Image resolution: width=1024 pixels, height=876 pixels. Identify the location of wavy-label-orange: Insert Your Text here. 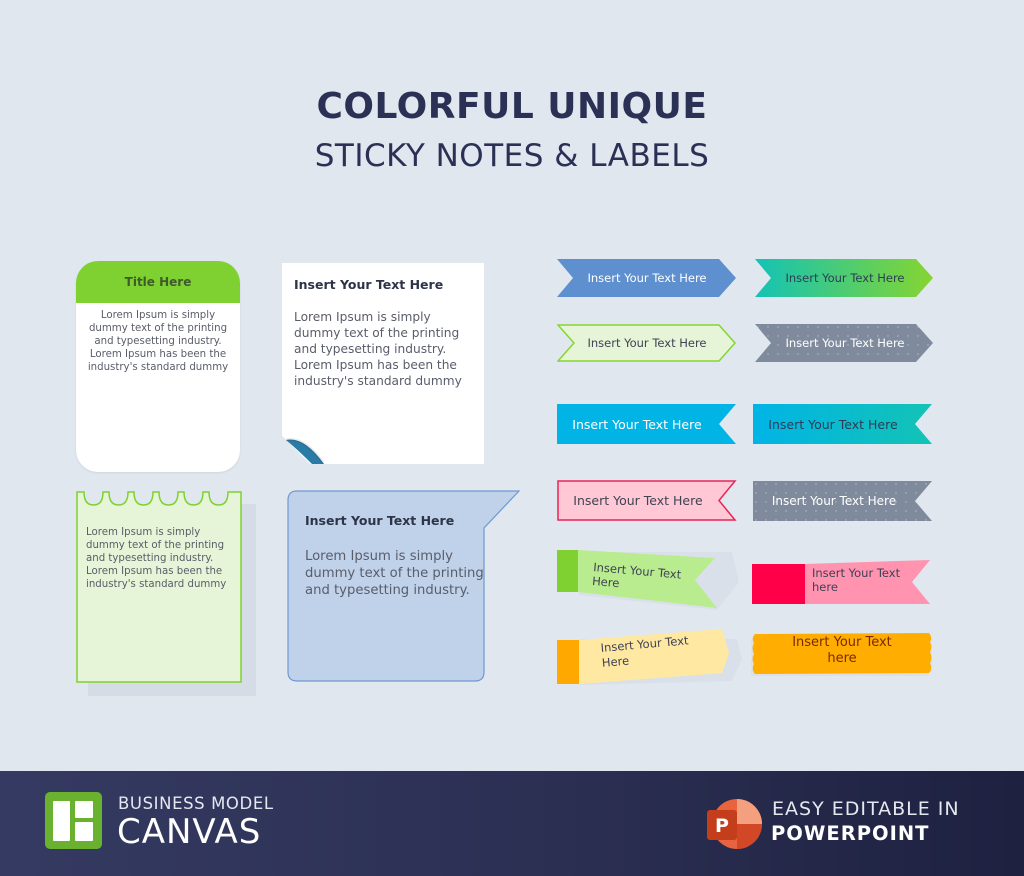
(842, 654).